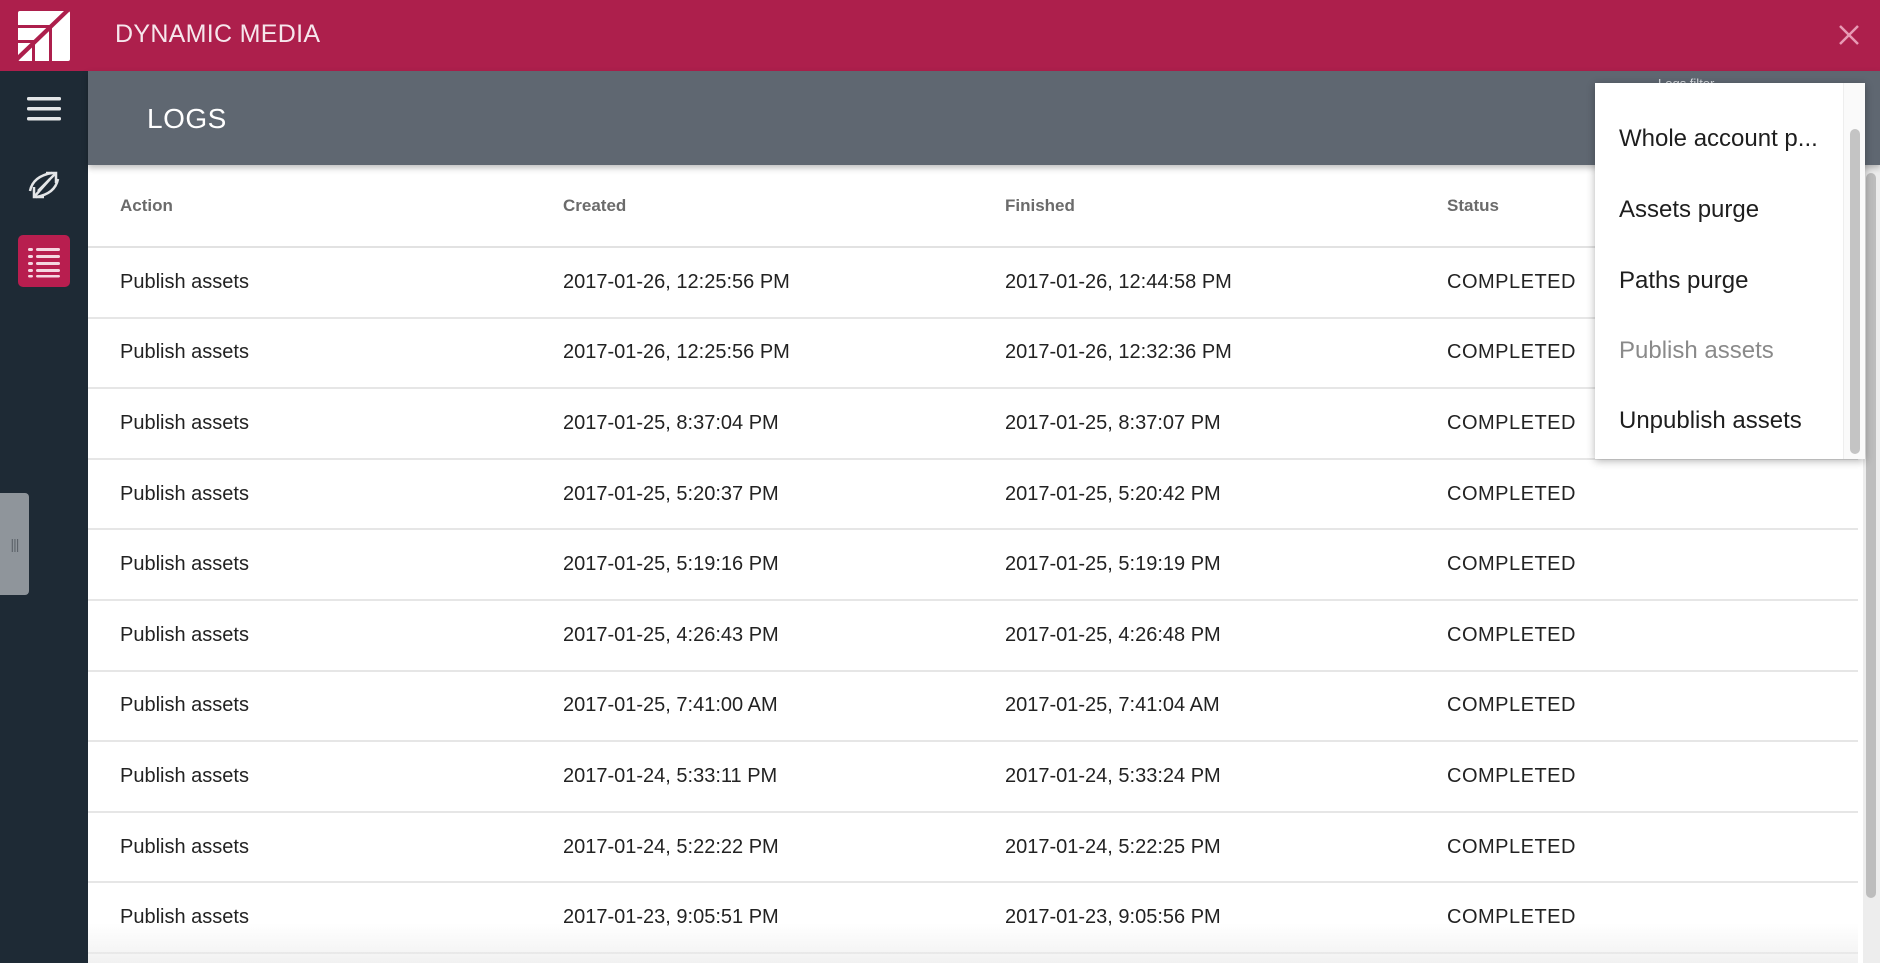 This screenshot has height=963, width=1880. Describe the element at coordinates (44, 36) in the screenshot. I see `dynamic-media-logo-icon` at that location.